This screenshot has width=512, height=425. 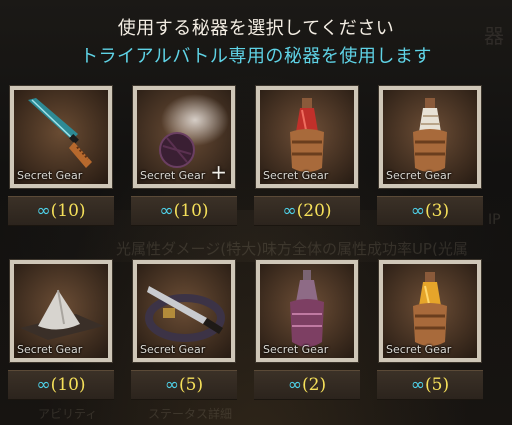 What do you see at coordinates (494, 220) in the screenshot?
I see `background-right-text: IP` at bounding box center [494, 220].